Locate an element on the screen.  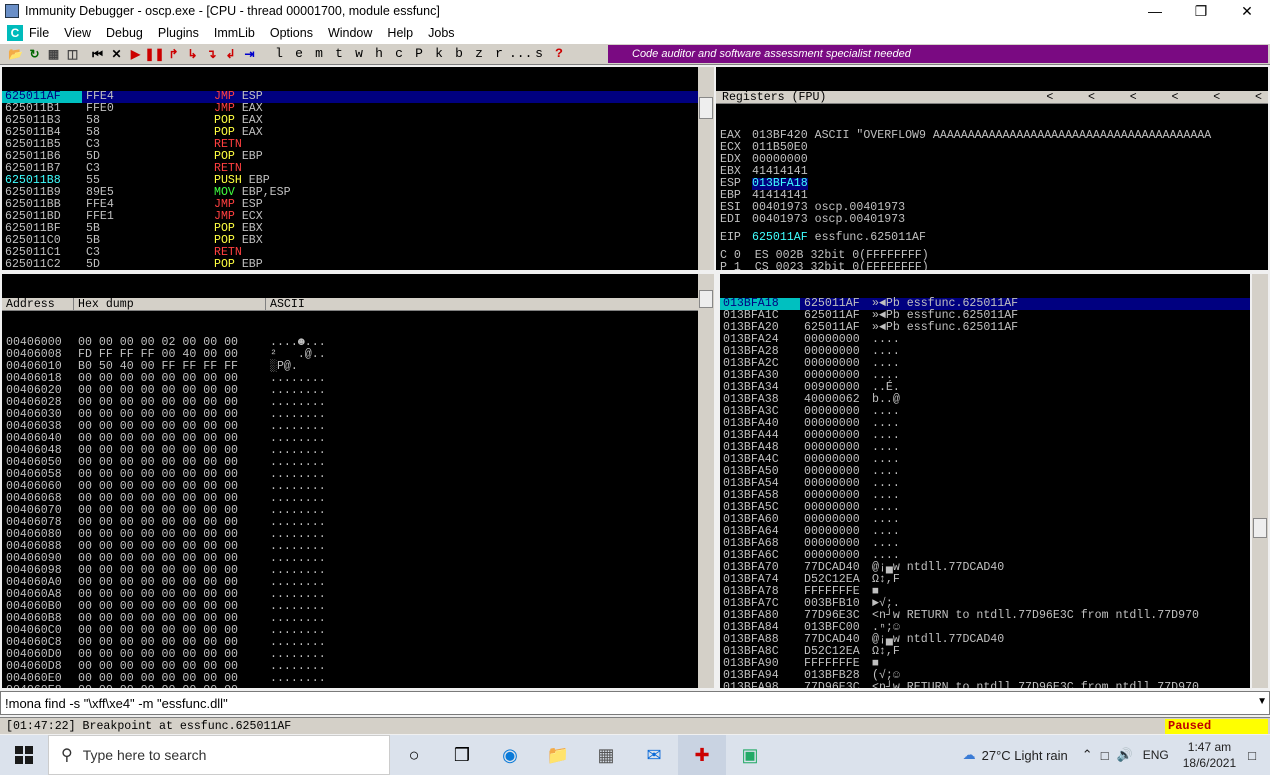
threads-button: t is located at coordinates (339, 54).